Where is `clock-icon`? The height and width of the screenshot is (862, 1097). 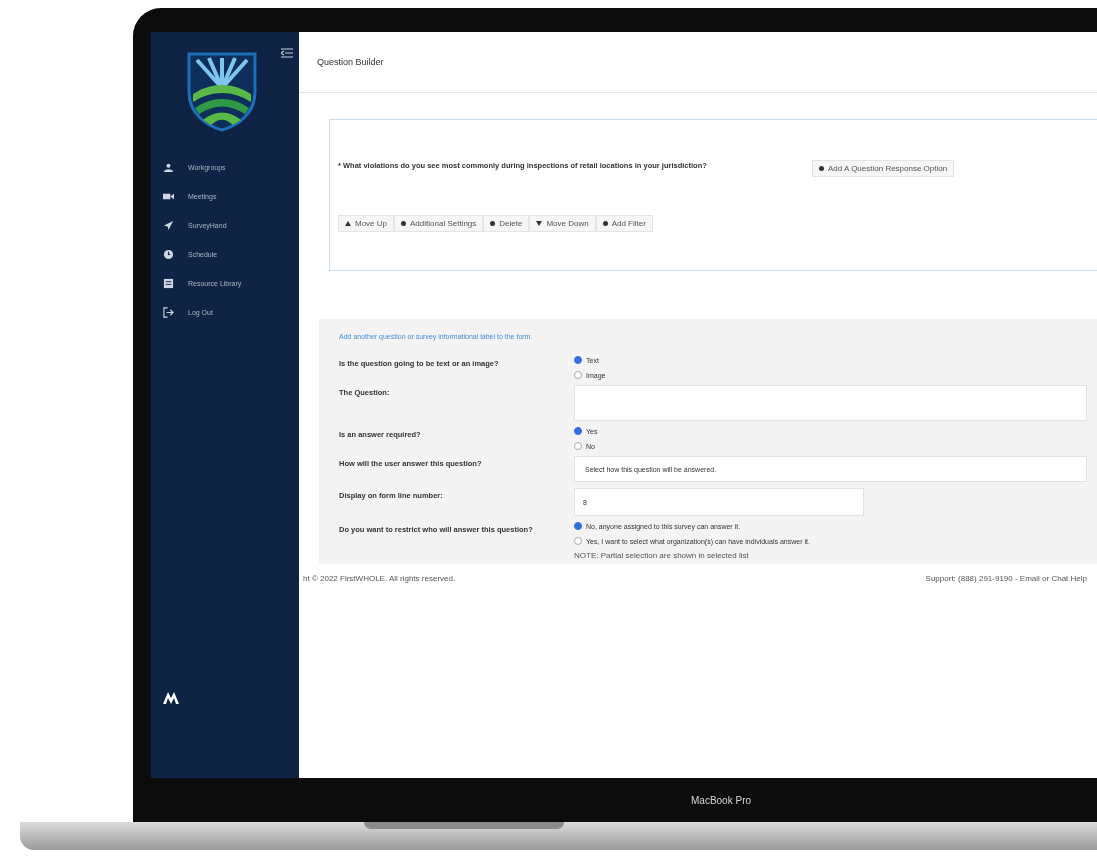 clock-icon is located at coordinates (168, 254).